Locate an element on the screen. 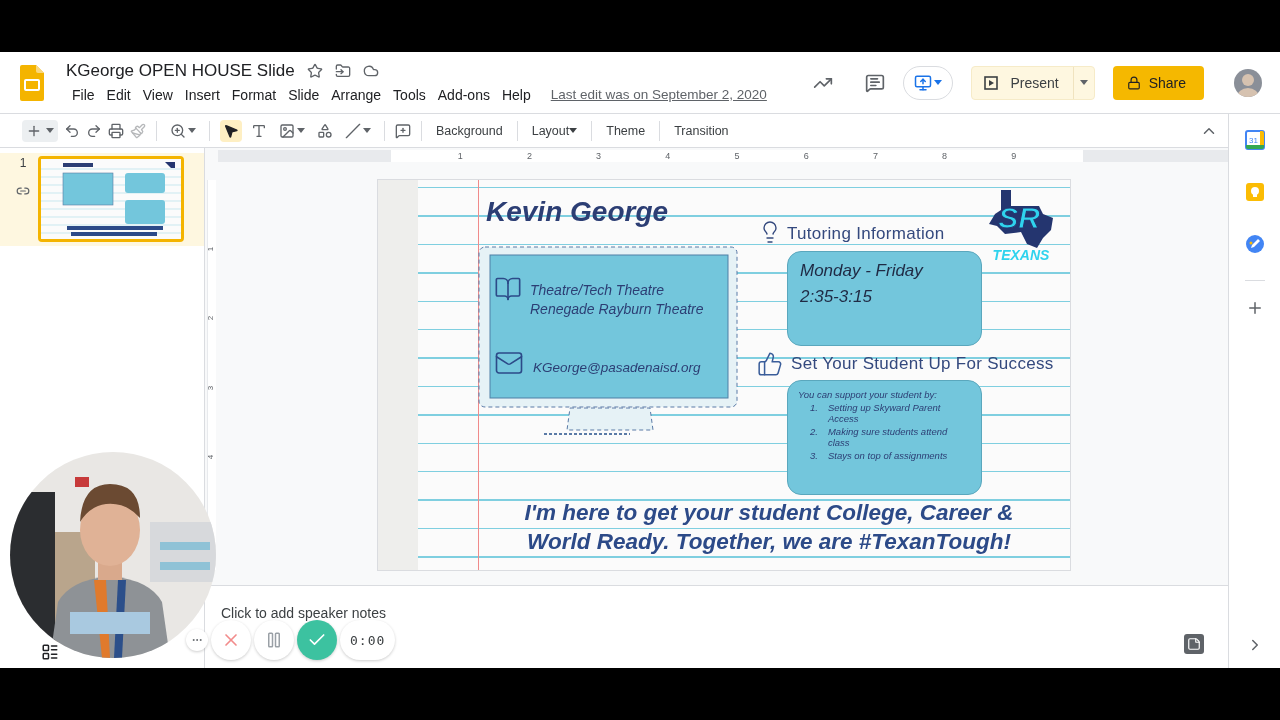 This screenshot has width=1280, height=720. calendar-icon: 31 is located at coordinates (1254, 140).